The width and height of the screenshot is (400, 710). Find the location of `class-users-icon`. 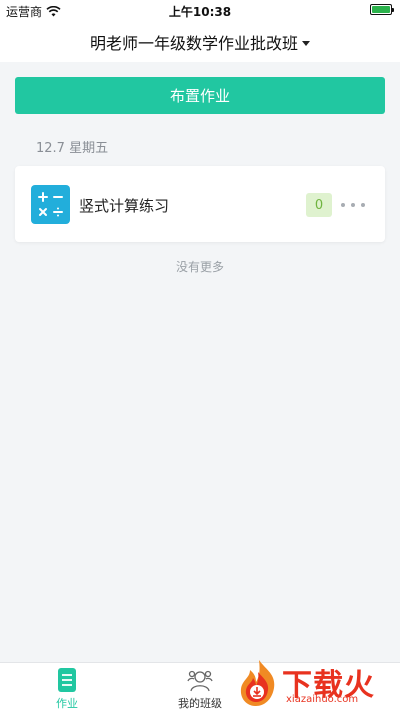

class-users-icon is located at coordinates (200, 681).